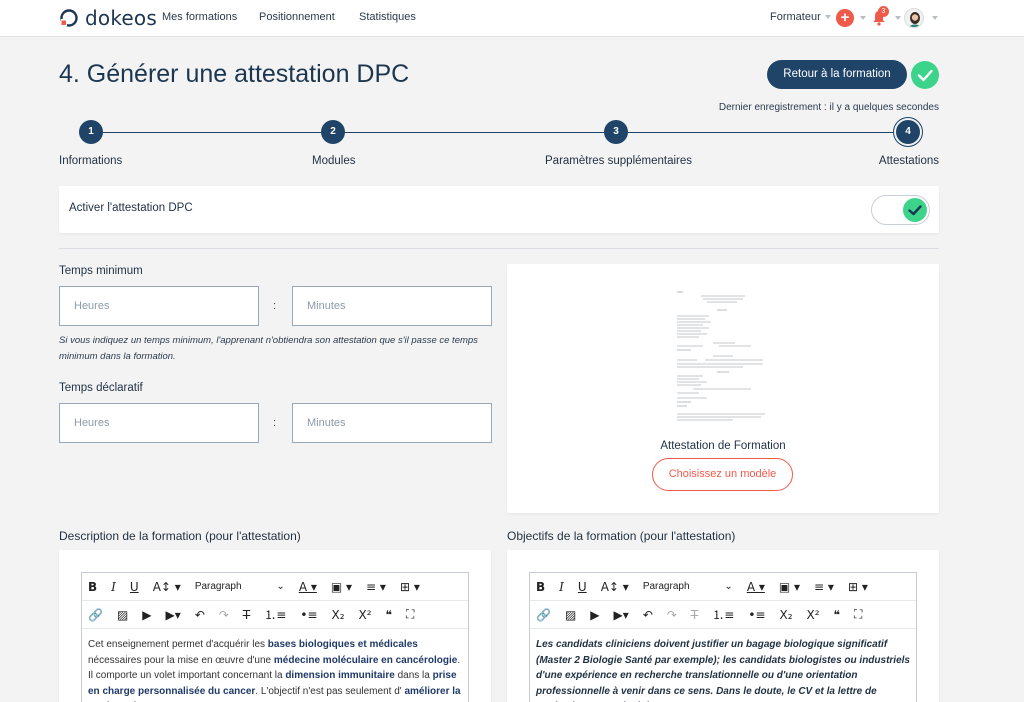  Describe the element at coordinates (499, 209) in the screenshot. I see `dpc-toggle-card: Activer l'attestation DPC` at that location.